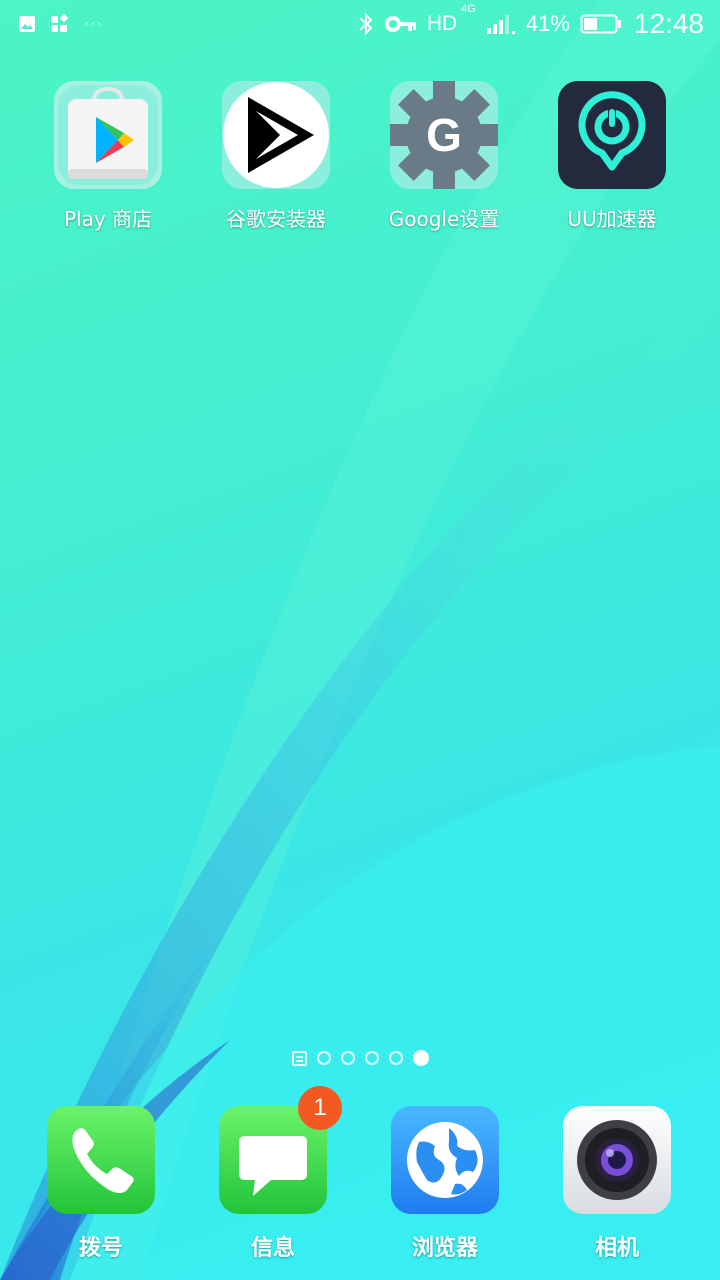 The image size is (720, 1280). Describe the element at coordinates (445, 1160) in the screenshot. I see `browser-icon` at that location.